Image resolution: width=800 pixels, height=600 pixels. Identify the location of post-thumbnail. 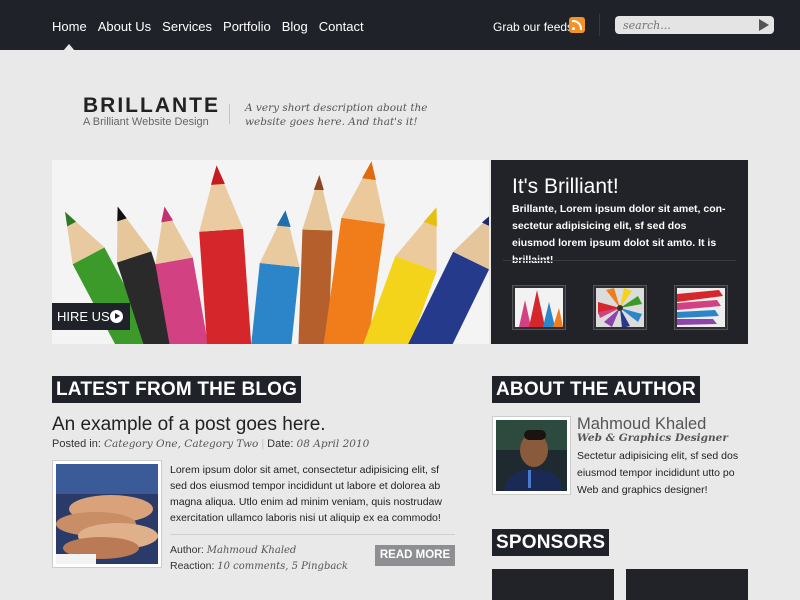
(107, 514).